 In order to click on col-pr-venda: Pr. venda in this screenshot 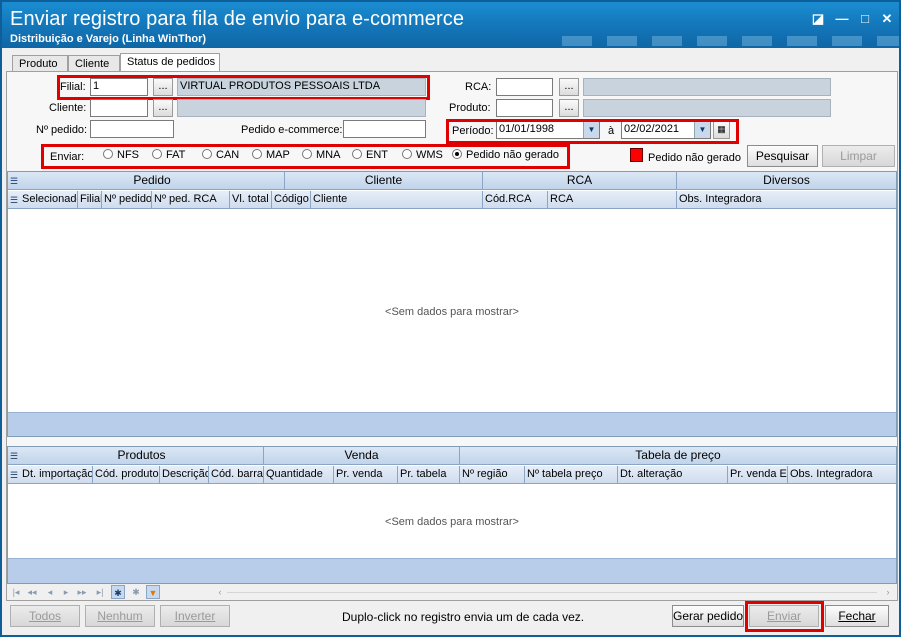, I will do `click(366, 475)`.